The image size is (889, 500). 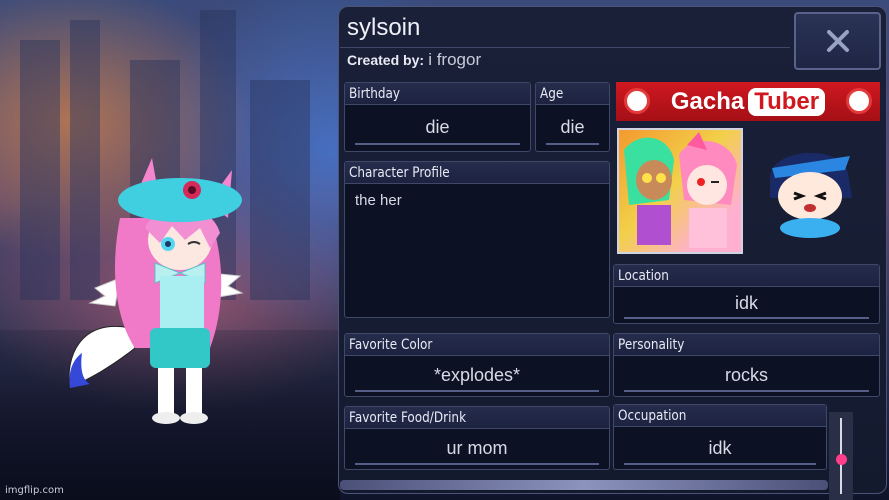 I want to click on avatar-image, so click(x=680, y=191).